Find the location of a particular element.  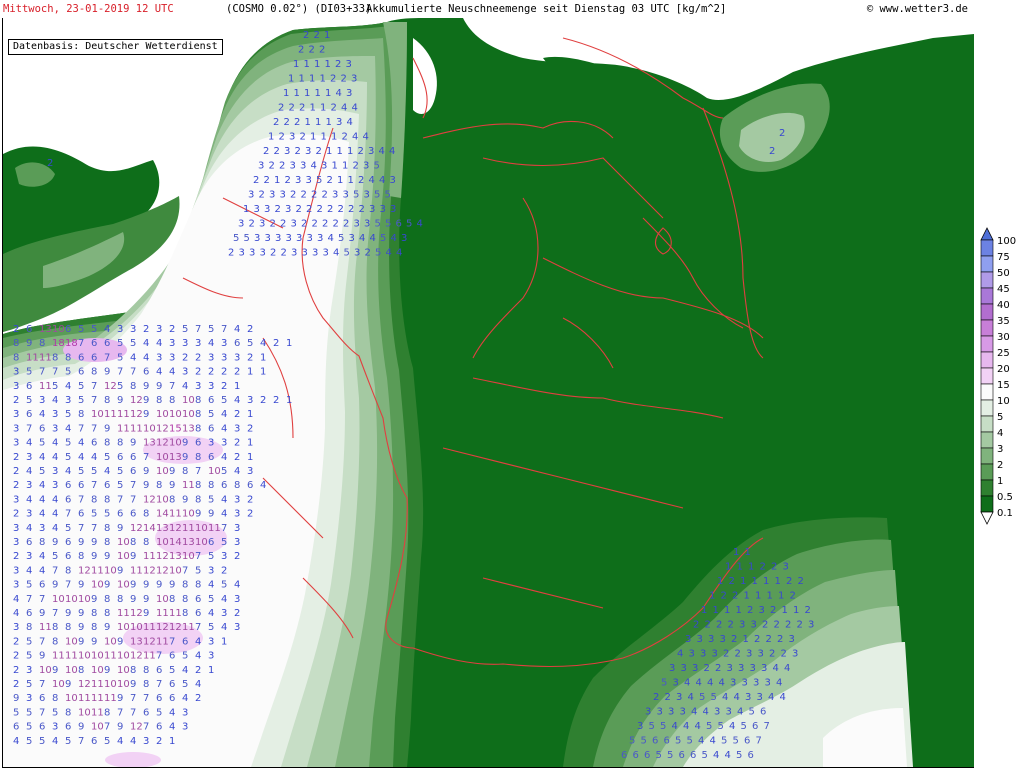

data-source-label: Datenbasis: Deutscher Wetterdienst is located at coordinates (115, 47).